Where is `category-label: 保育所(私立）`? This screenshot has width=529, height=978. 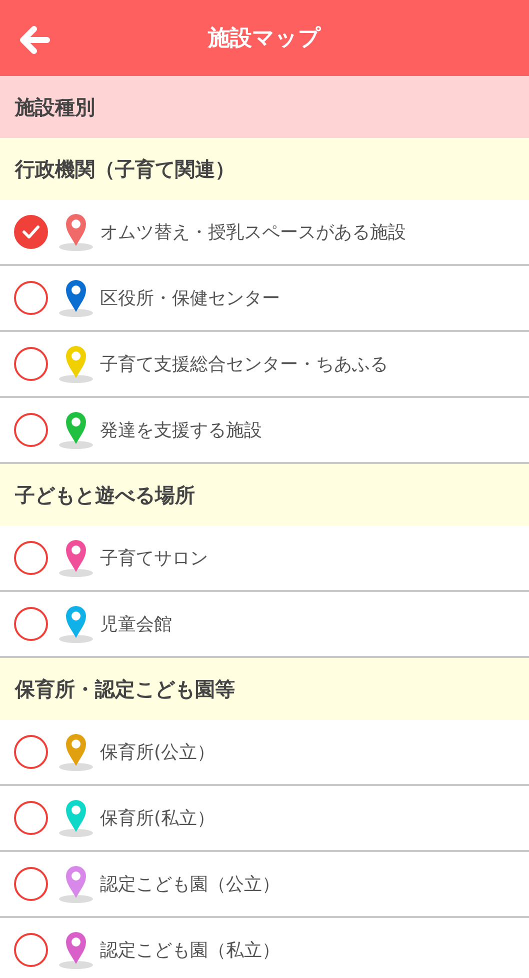 category-label: 保育所(私立） is located at coordinates (158, 818).